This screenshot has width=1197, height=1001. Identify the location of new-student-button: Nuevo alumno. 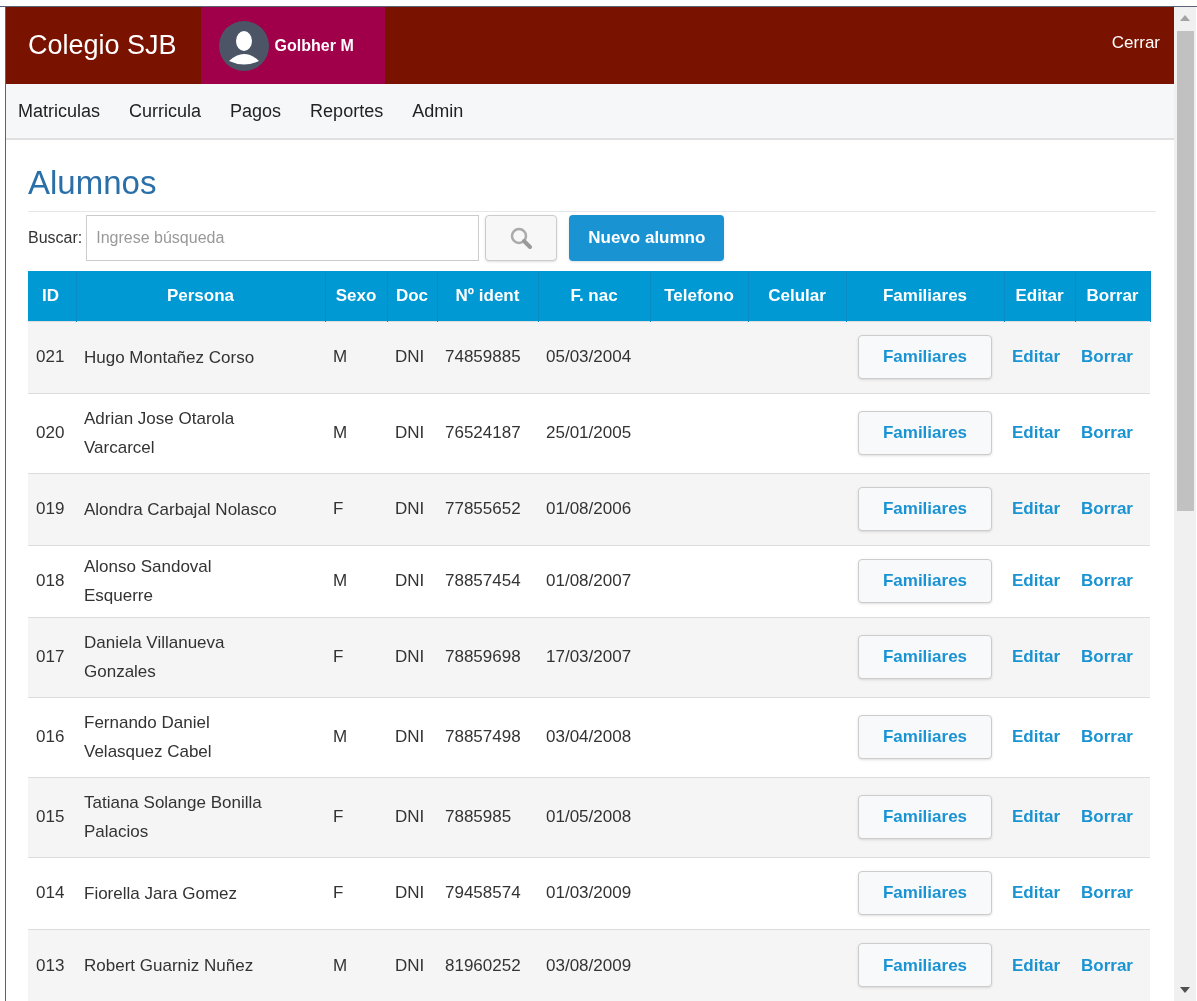
(647, 237).